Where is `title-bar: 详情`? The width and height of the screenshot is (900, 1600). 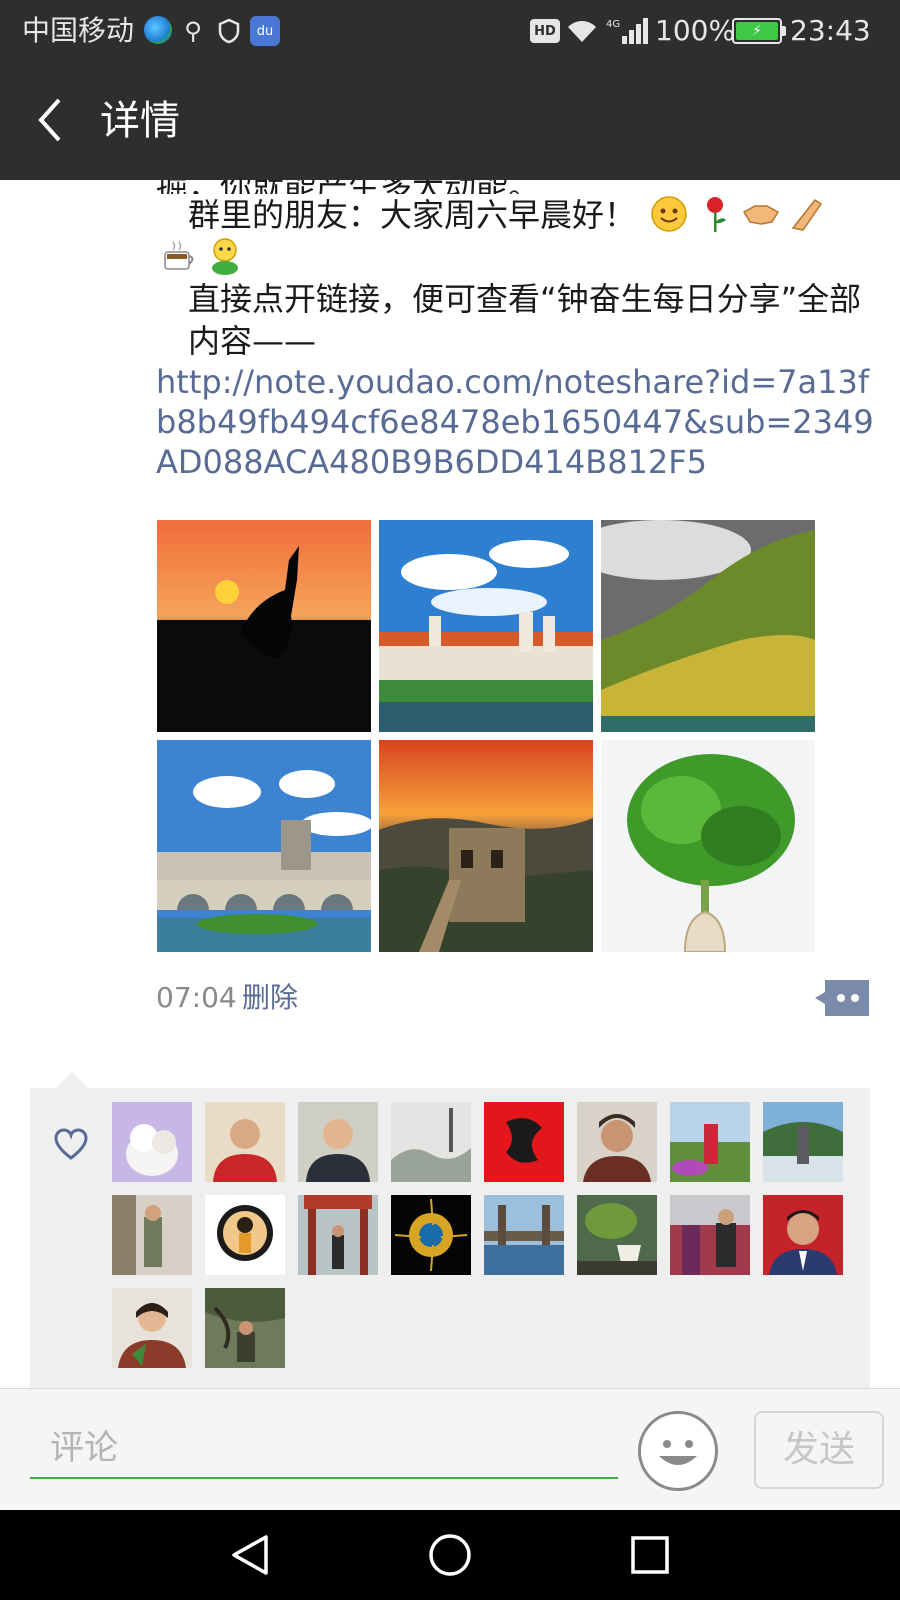
title-bar: 详情 is located at coordinates (450, 121).